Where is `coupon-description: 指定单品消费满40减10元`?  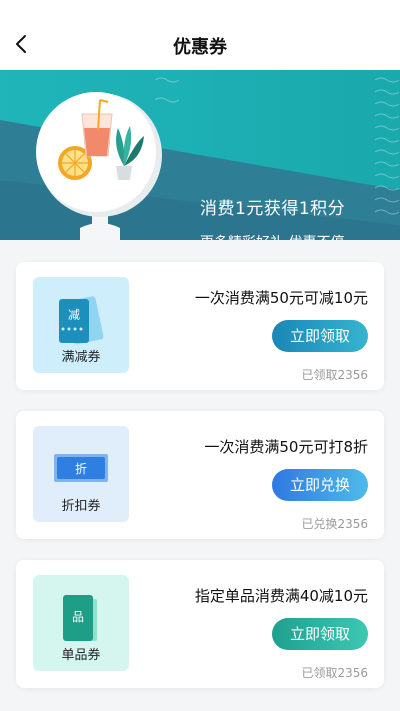 coupon-description: 指定单品消费满40减10元 is located at coordinates (281, 596).